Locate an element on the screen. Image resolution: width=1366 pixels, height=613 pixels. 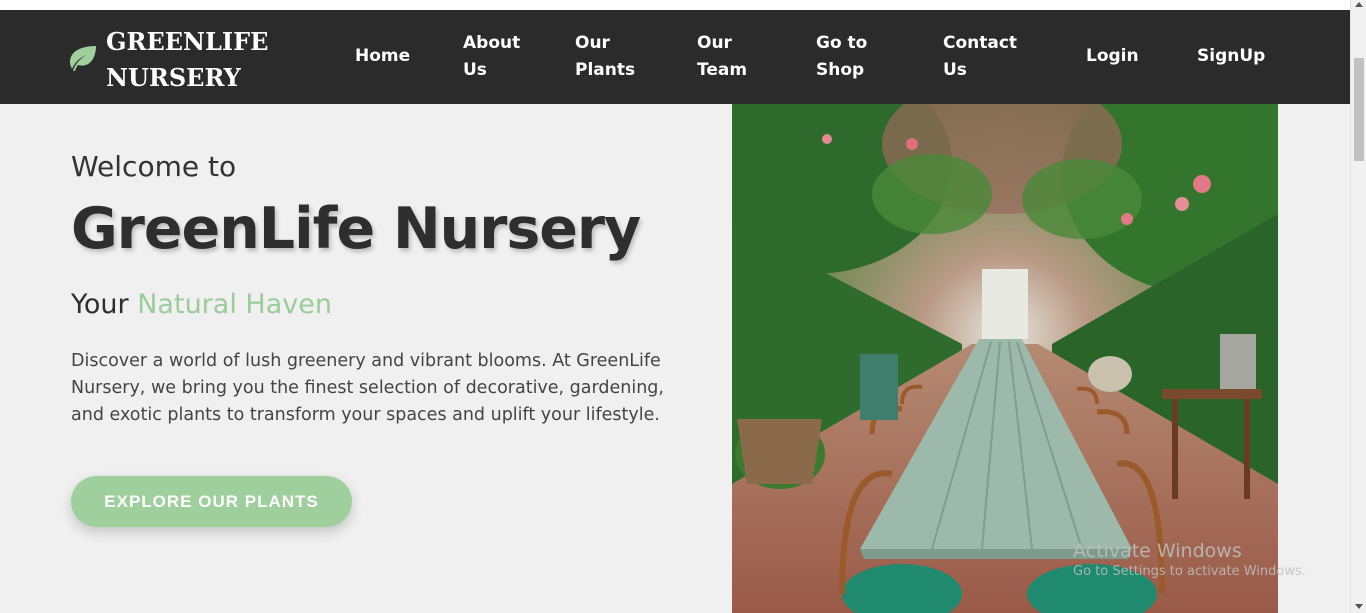
nav-signup: SignUp is located at coordinates (1231, 56).